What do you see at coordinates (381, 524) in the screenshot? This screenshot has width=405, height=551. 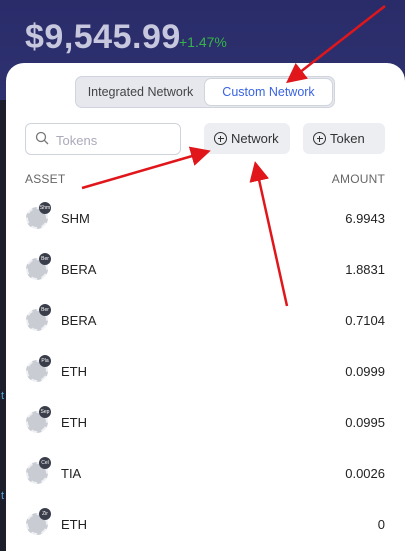 I see `asset-amount: 0` at bounding box center [381, 524].